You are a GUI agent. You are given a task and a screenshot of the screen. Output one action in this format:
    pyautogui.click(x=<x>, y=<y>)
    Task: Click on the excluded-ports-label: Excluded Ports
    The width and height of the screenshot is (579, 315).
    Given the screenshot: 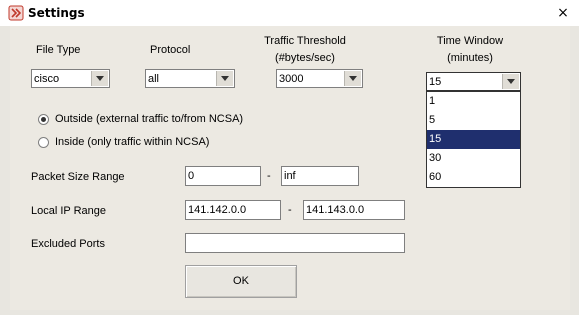 What is the action you would take?
    pyautogui.click(x=68, y=244)
    